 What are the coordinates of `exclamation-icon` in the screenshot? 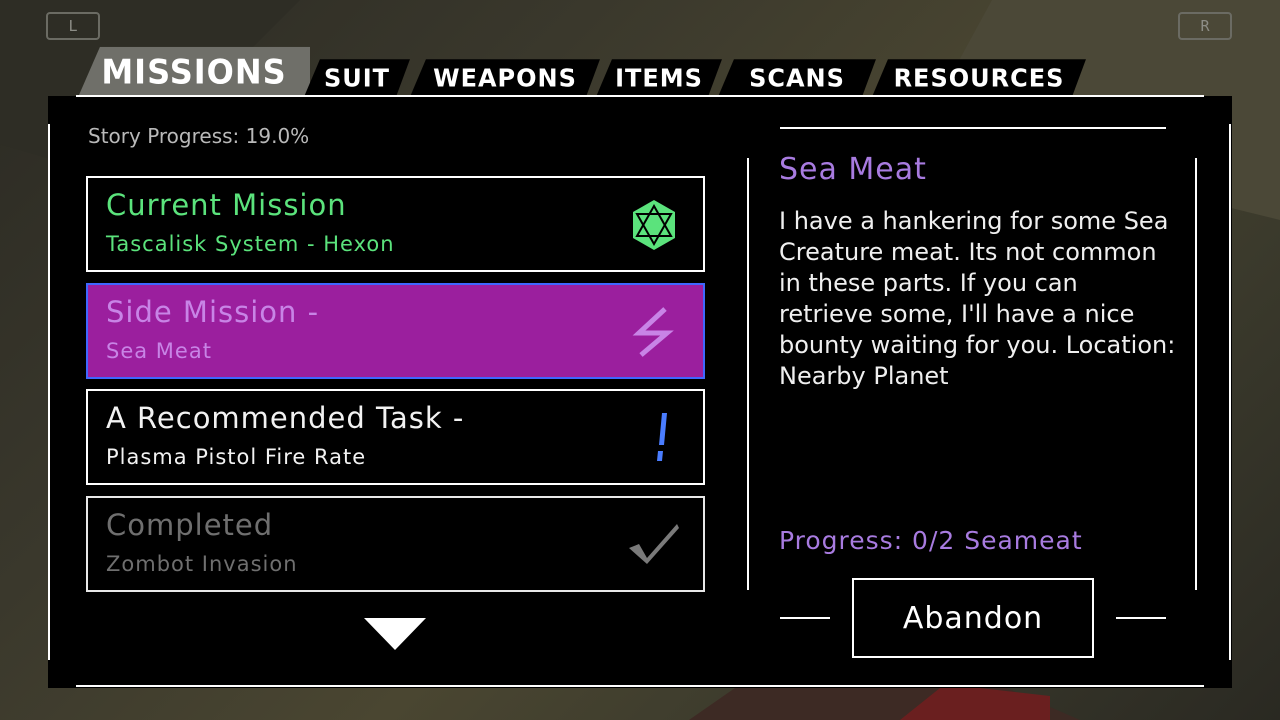 It's located at (662, 437).